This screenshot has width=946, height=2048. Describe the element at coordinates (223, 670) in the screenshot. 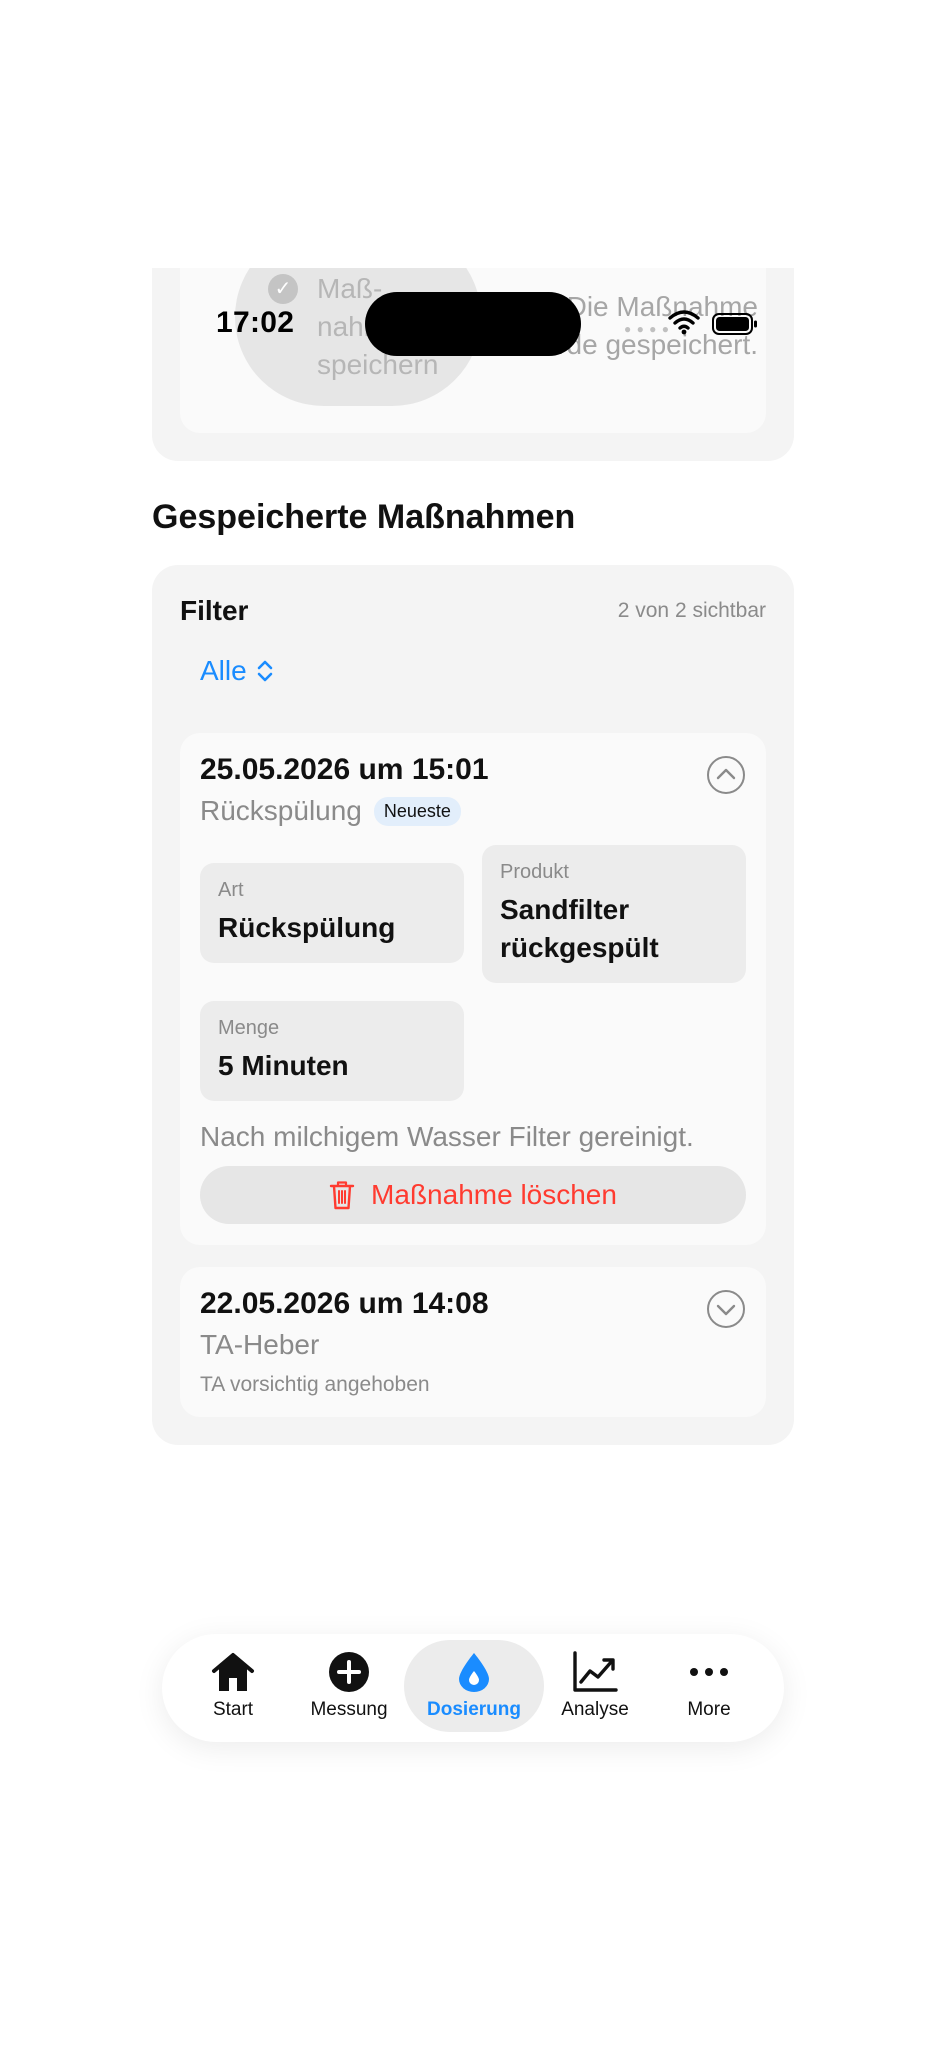

I see `filter-select-value: Alle` at that location.